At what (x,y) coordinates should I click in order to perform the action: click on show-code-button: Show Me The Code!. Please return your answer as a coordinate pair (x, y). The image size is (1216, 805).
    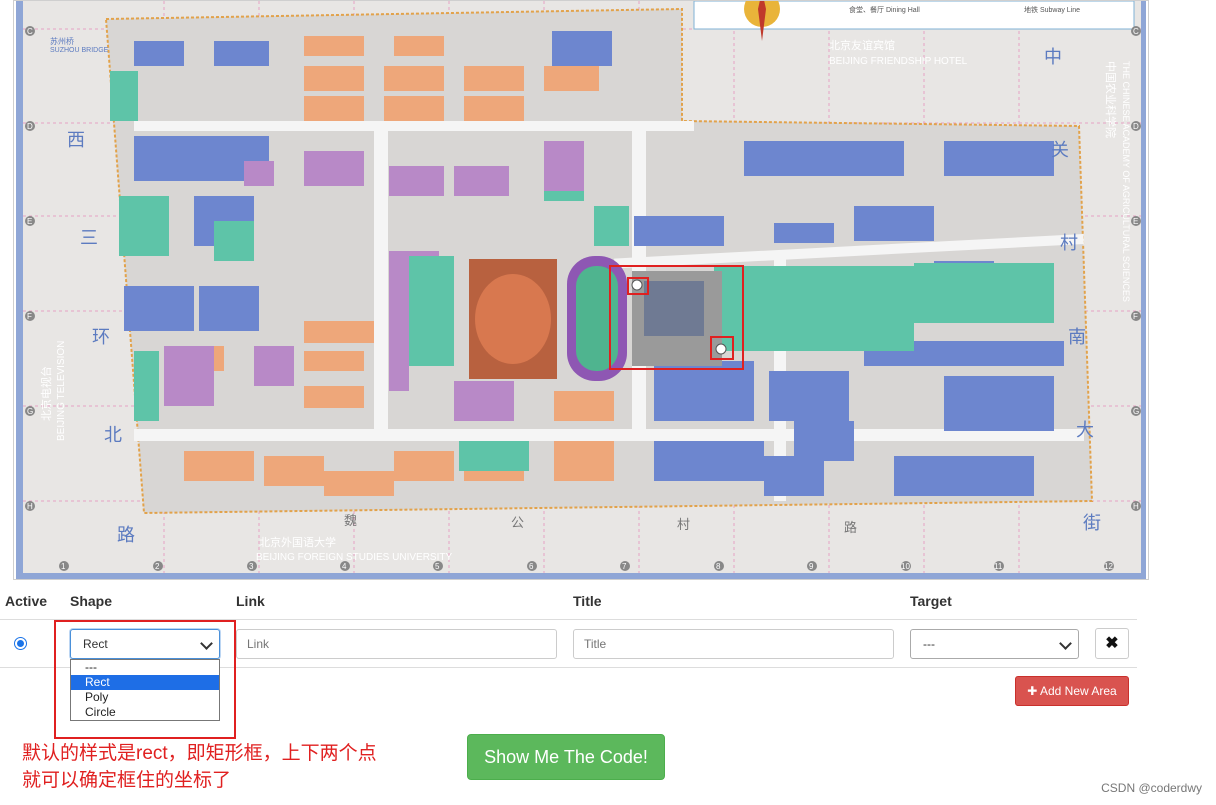
    Looking at the image, I should click on (566, 757).